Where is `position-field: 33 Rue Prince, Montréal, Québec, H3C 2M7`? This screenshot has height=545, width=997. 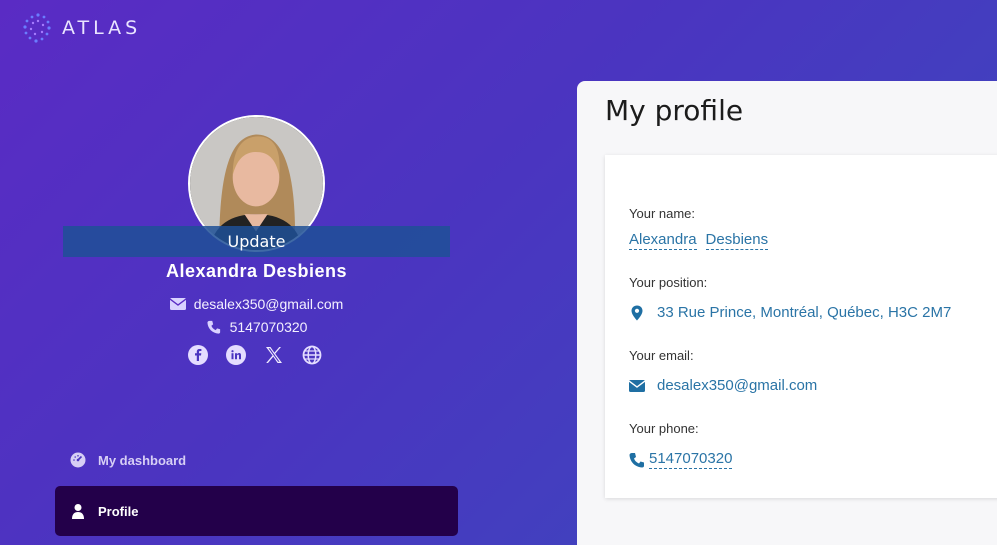
position-field: 33 Rue Prince, Montréal, Québec, H3C 2M7 is located at coordinates (790, 312).